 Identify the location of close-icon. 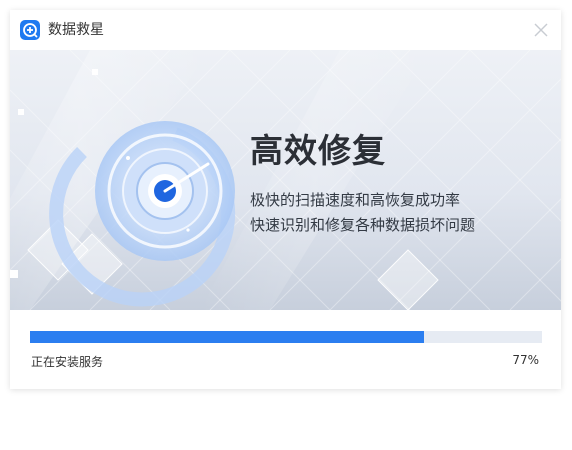
(541, 30).